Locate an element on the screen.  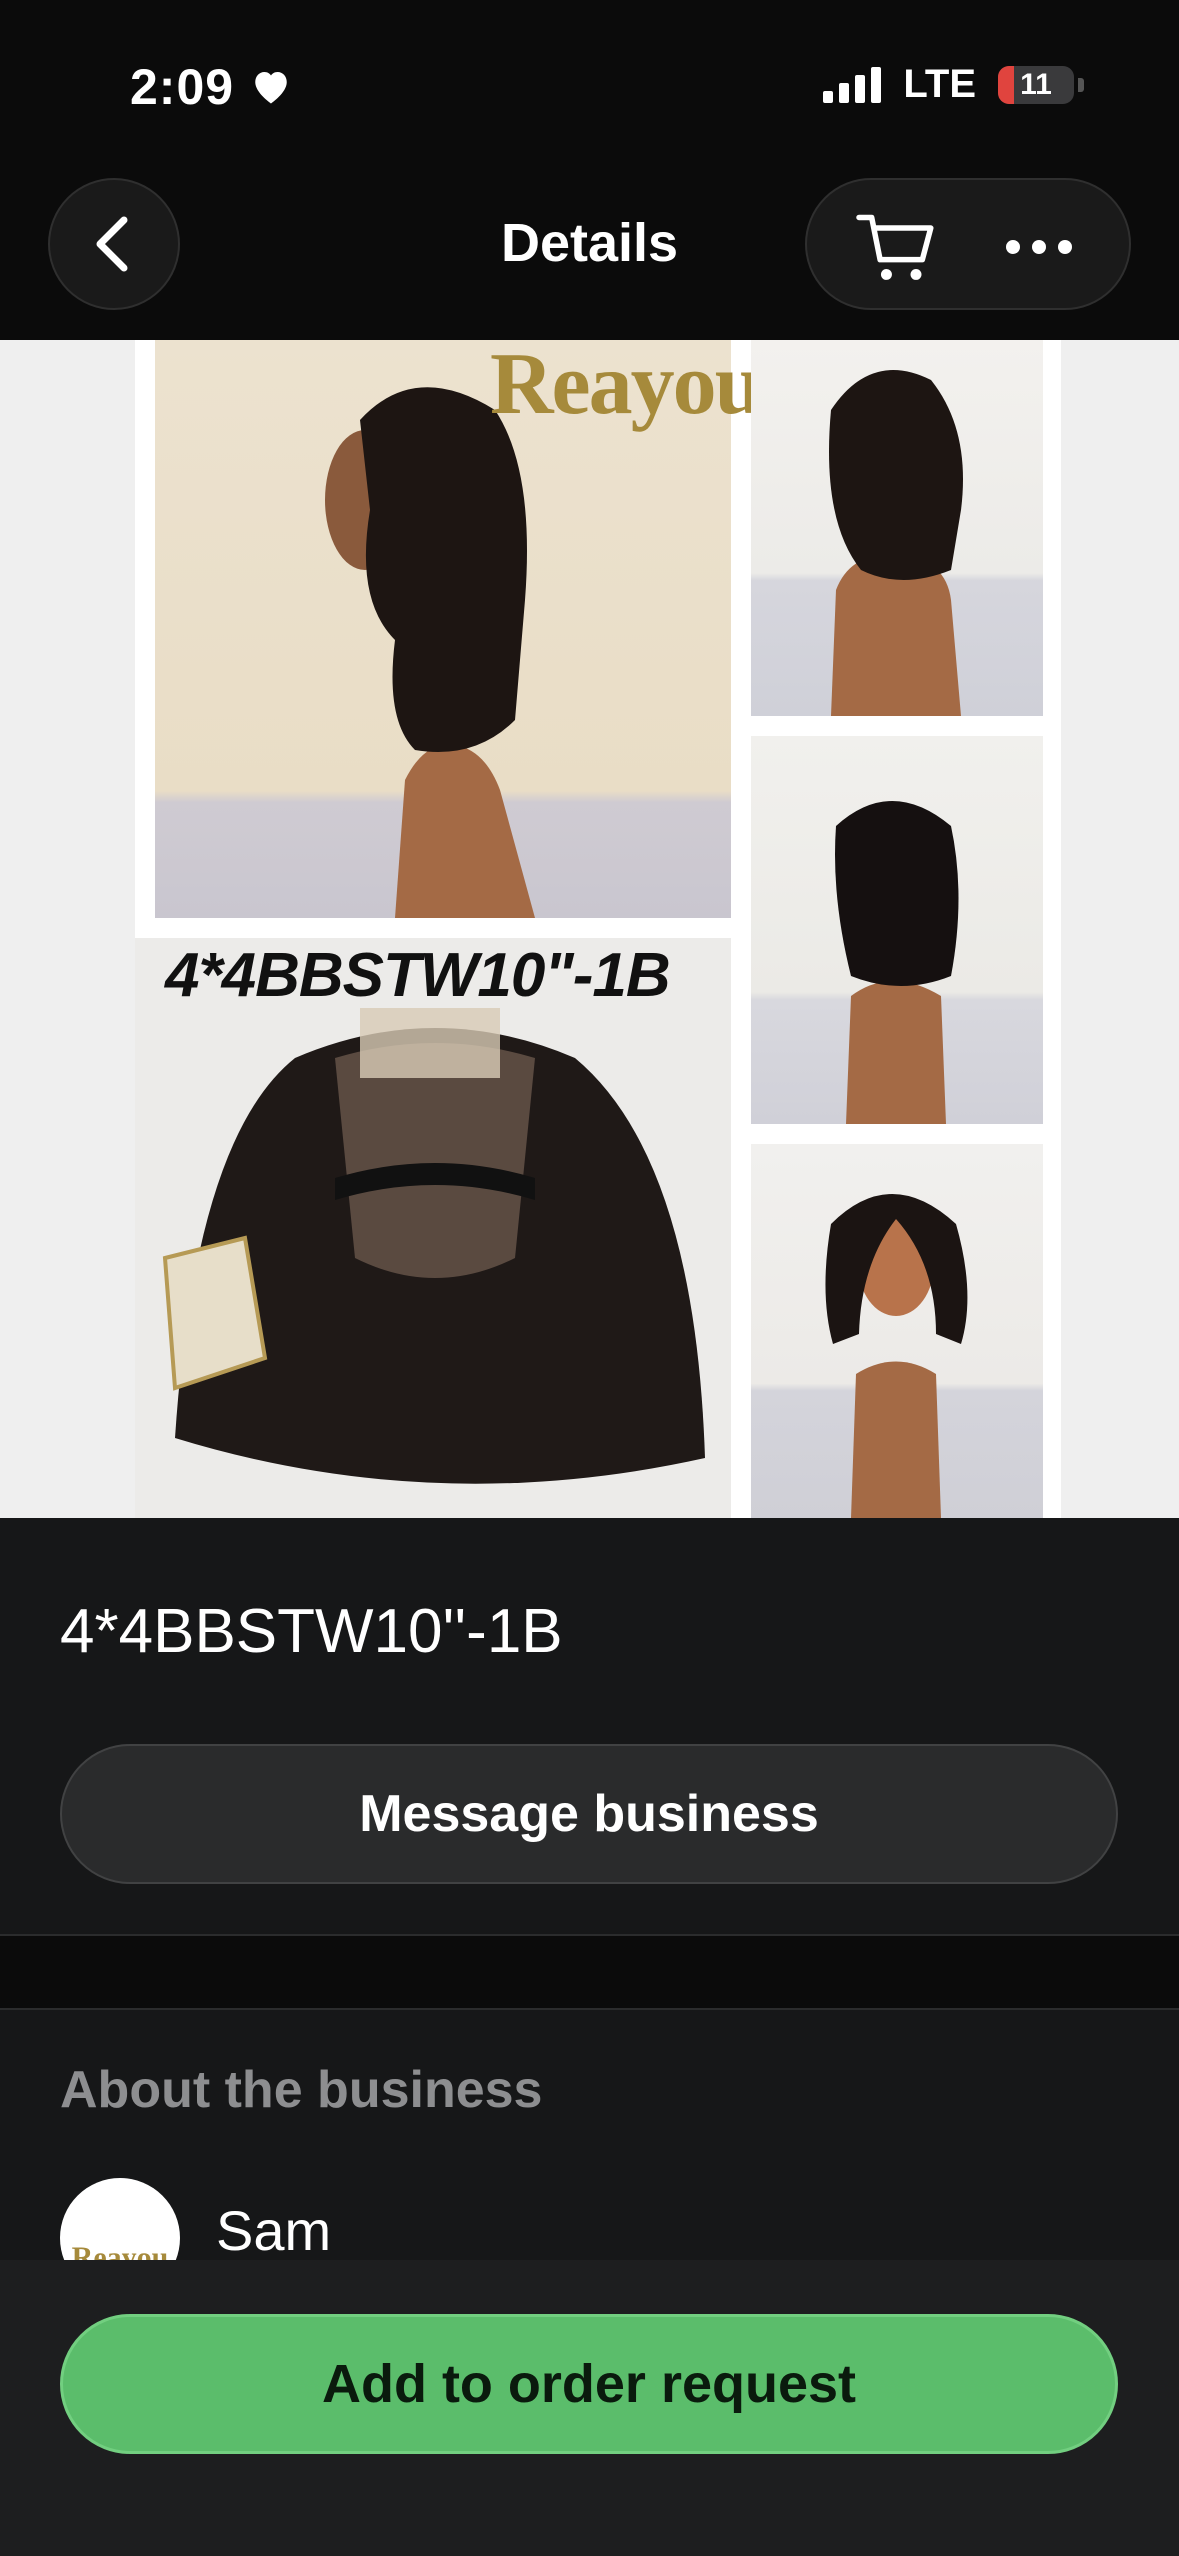
section-heading: About the business is located at coordinates (301, 2090).